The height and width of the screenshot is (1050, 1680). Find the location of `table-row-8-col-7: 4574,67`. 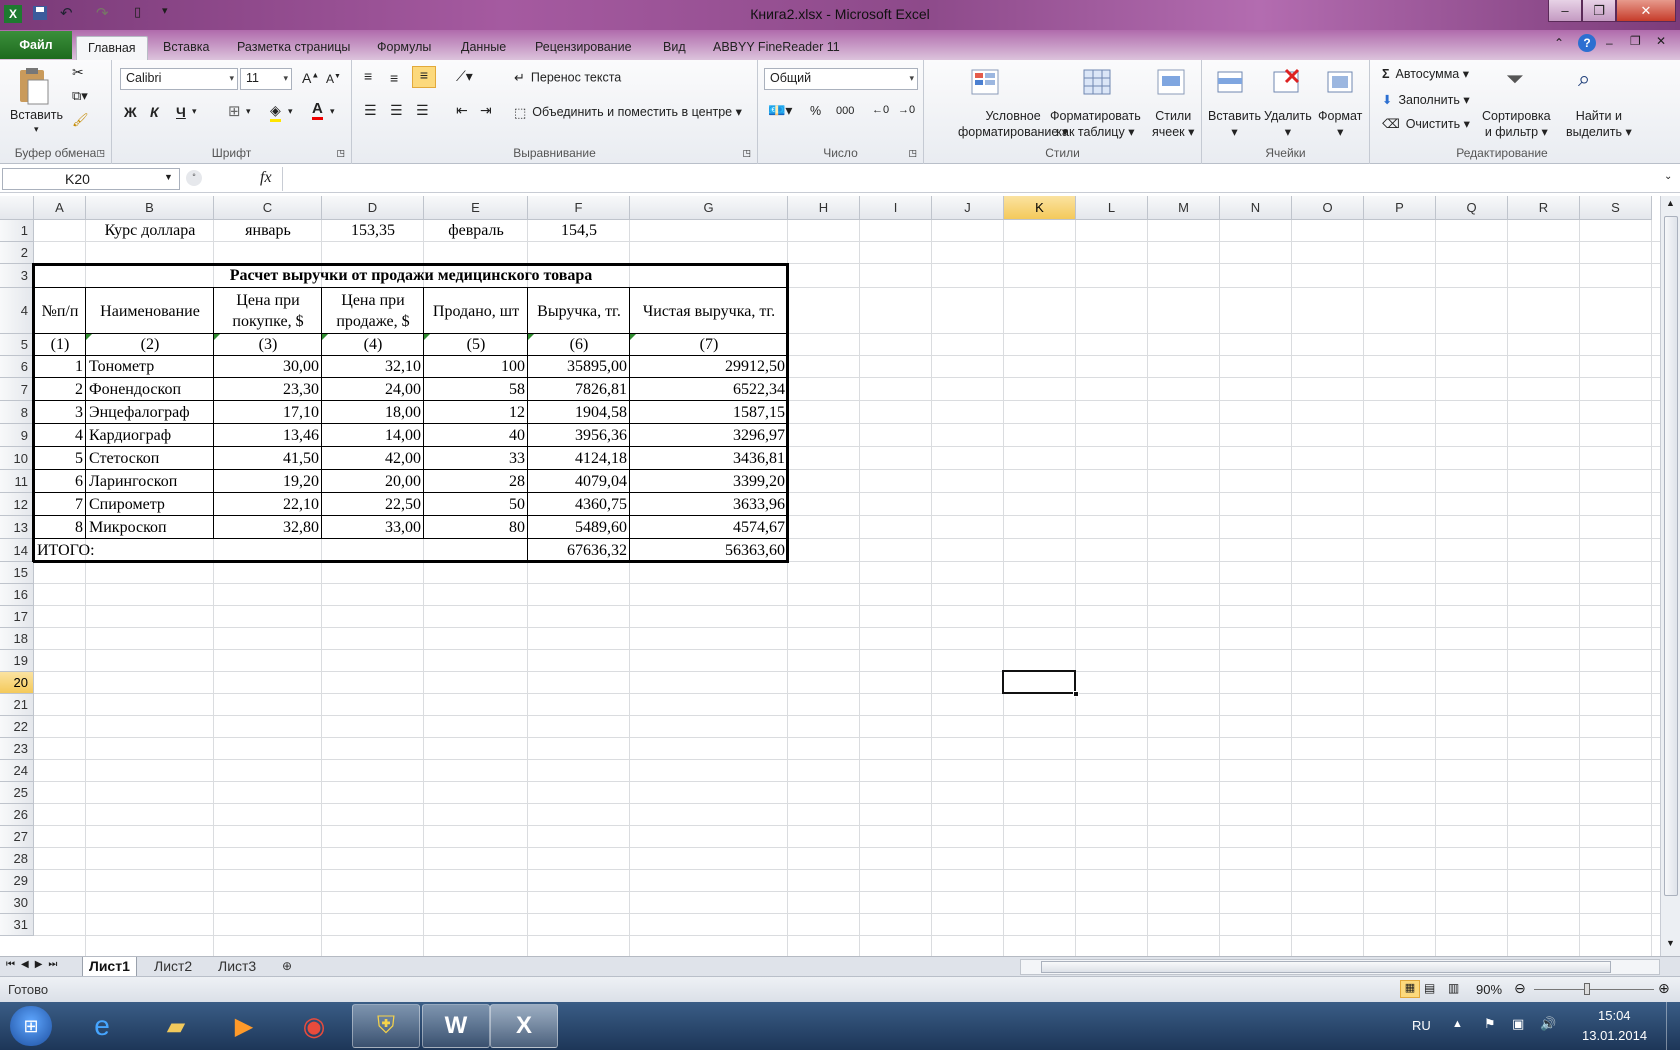

table-row-8-col-7: 4574,67 is located at coordinates (709, 527).